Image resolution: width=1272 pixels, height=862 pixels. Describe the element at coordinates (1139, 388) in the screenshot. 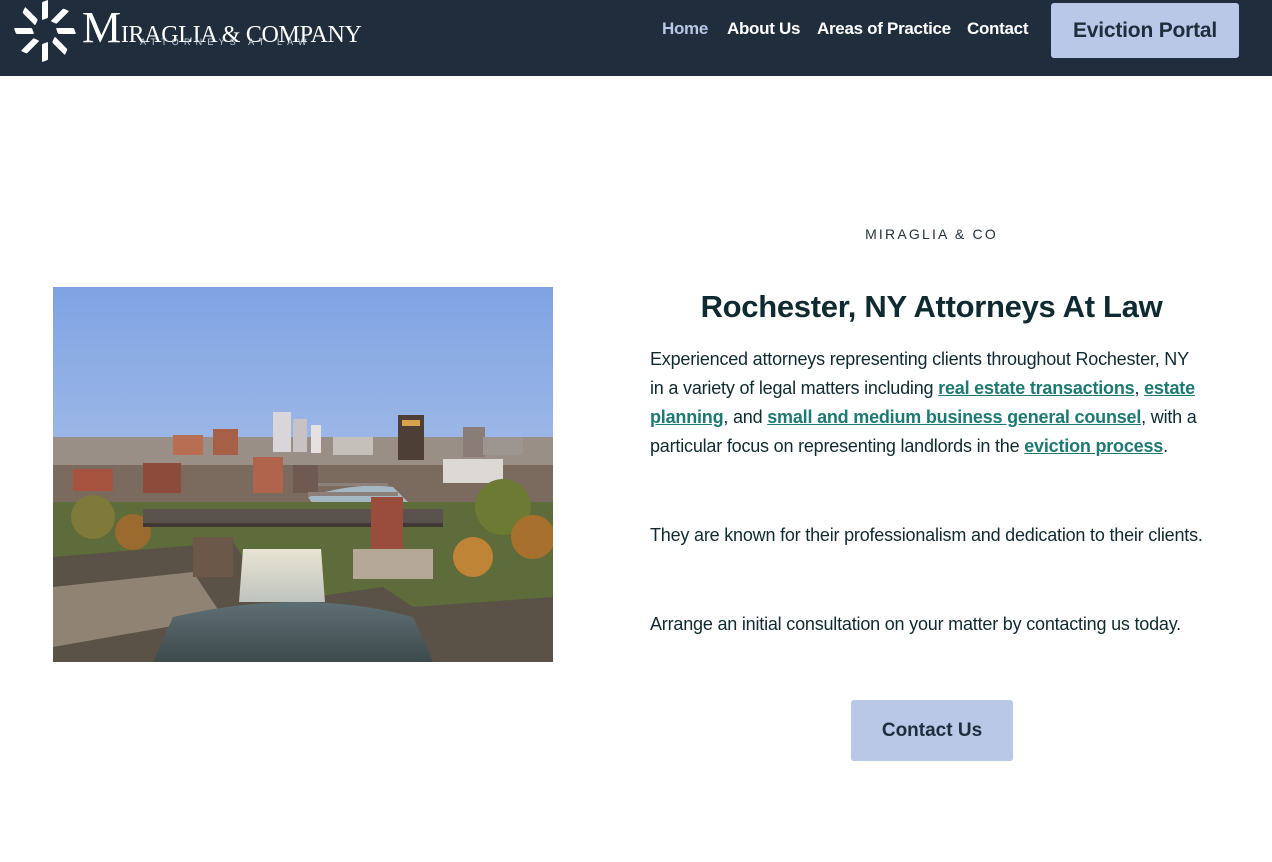

I see `intro-text-2: ,` at that location.